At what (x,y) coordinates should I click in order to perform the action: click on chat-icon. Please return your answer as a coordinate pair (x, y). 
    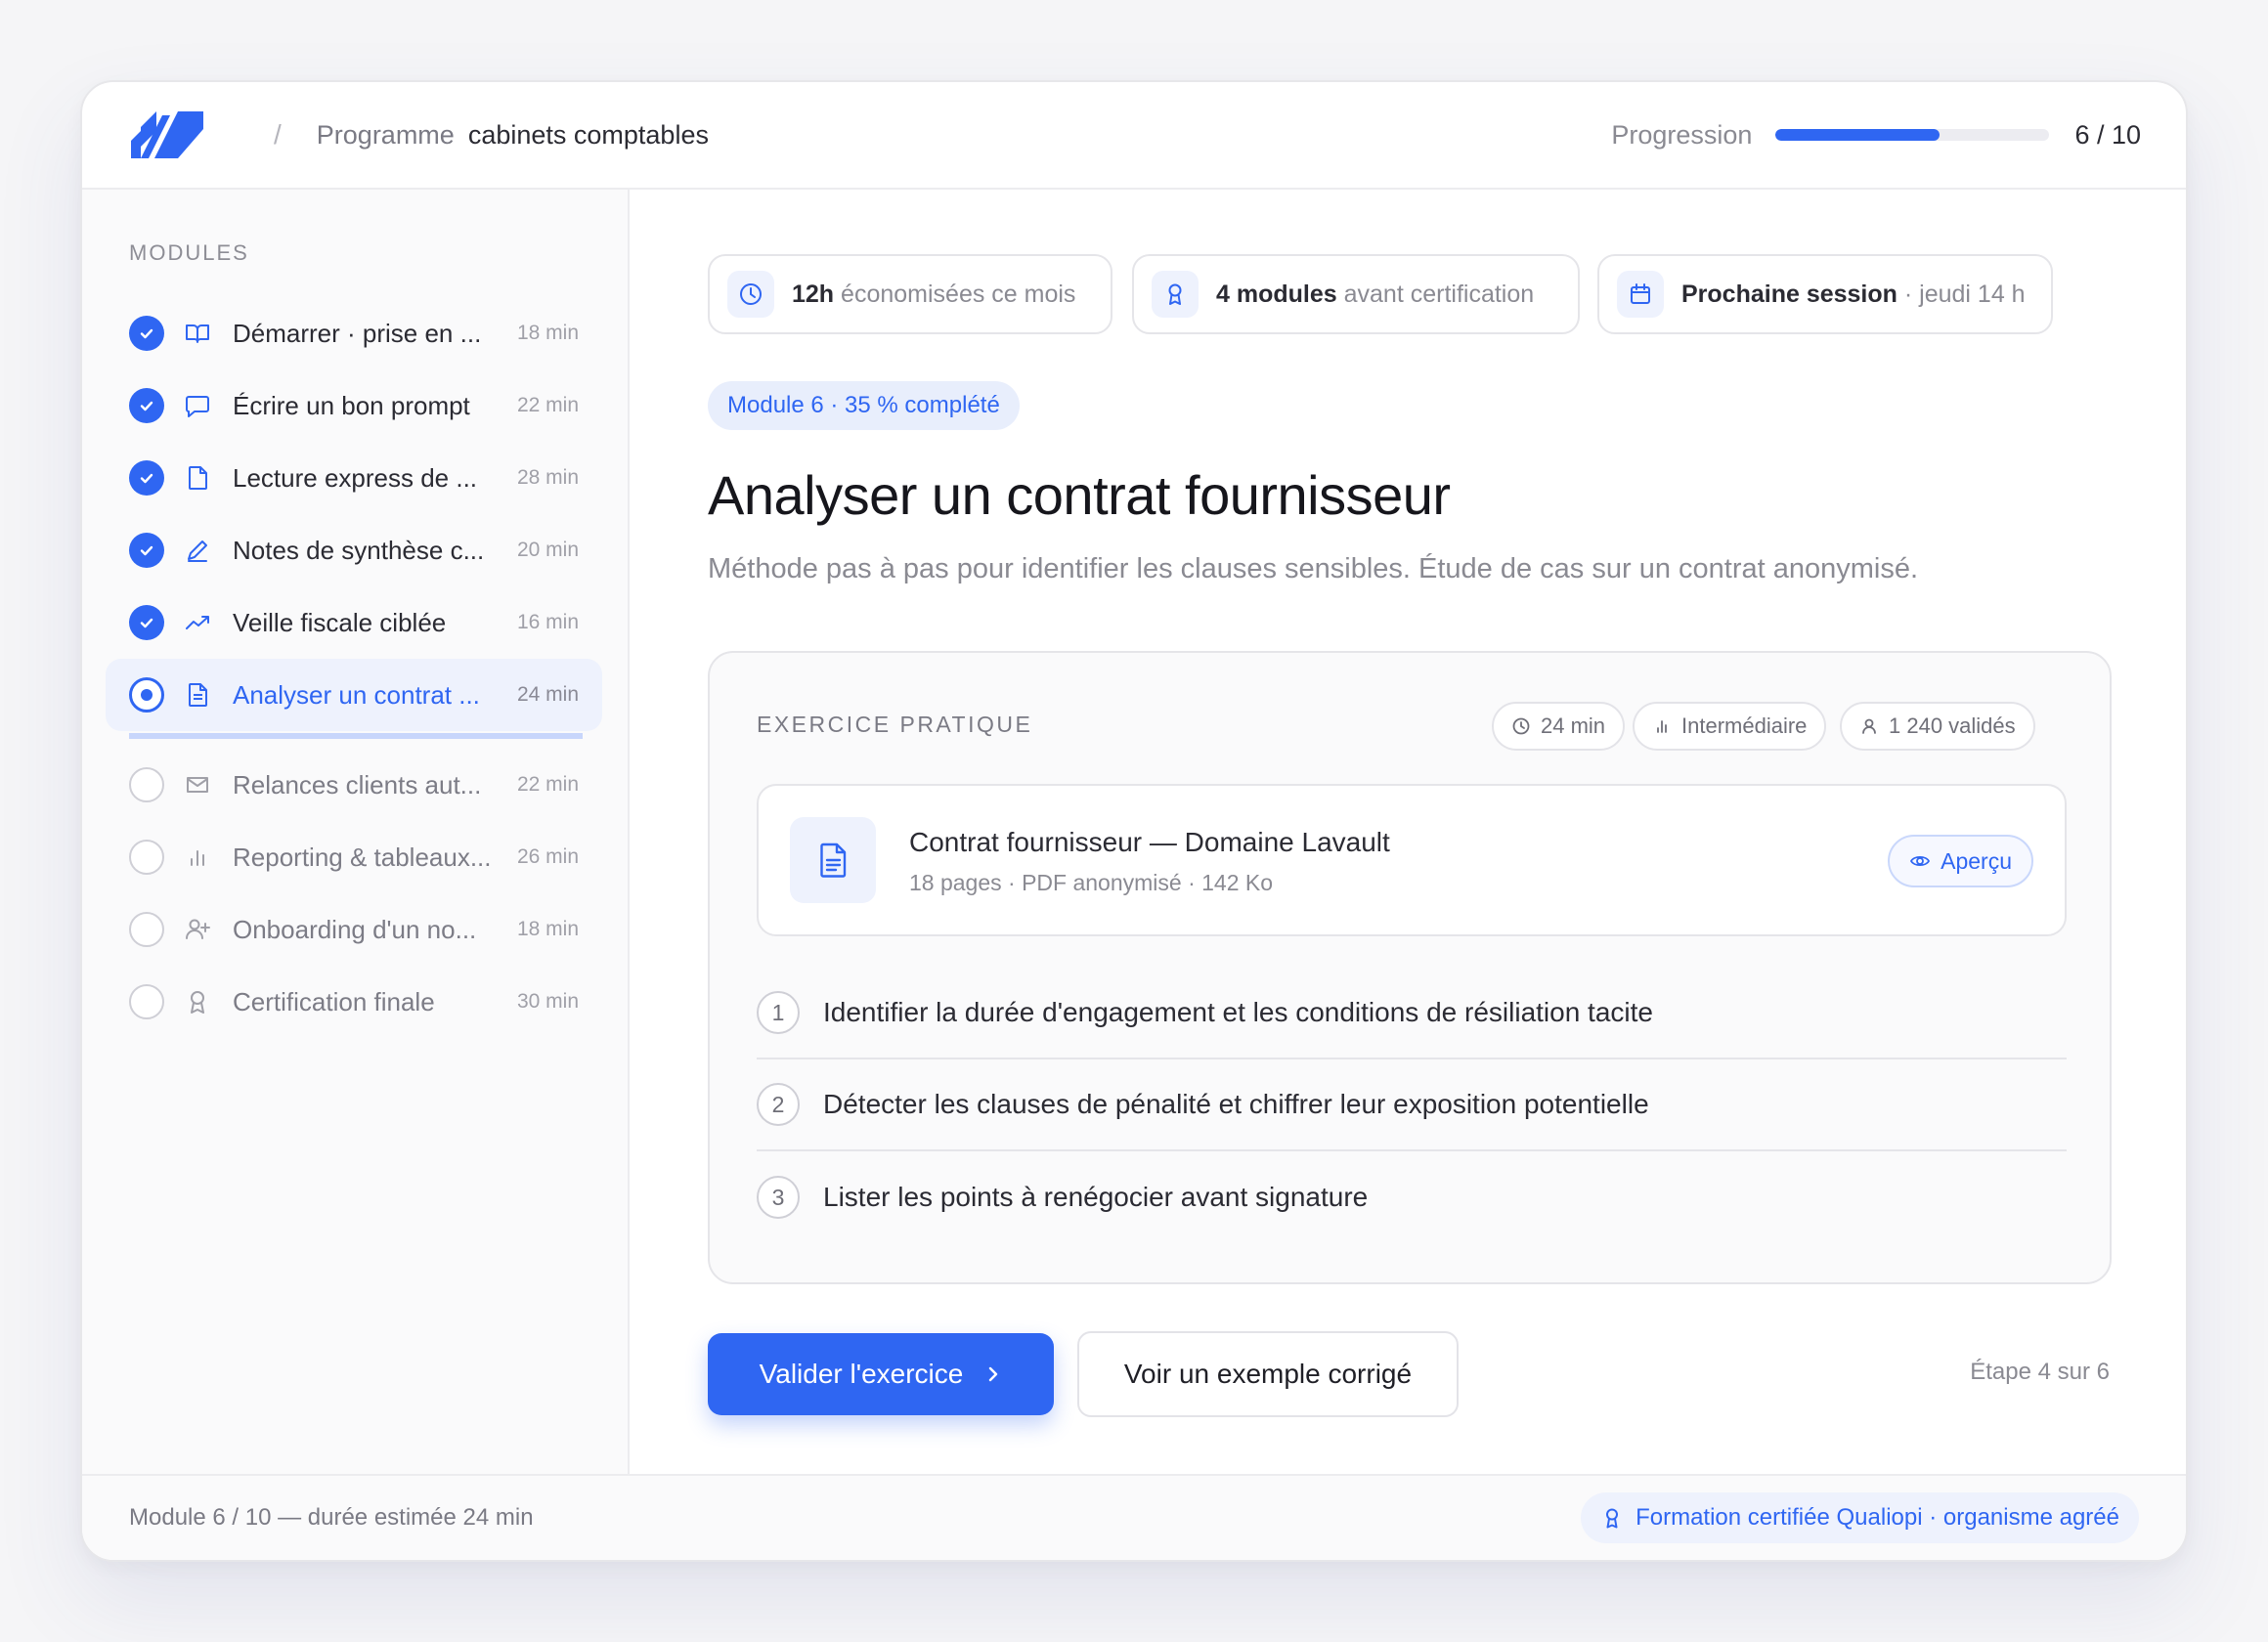
    Looking at the image, I should click on (197, 406).